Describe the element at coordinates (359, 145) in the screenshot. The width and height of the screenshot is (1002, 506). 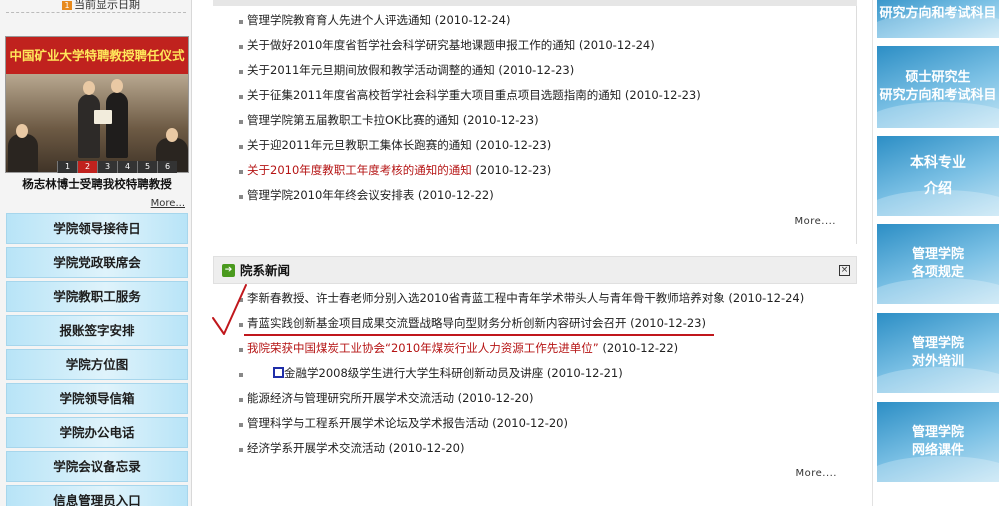
I see `news-title-link: 关于迎2011年元旦教职工集体长跑赛的通知` at that location.